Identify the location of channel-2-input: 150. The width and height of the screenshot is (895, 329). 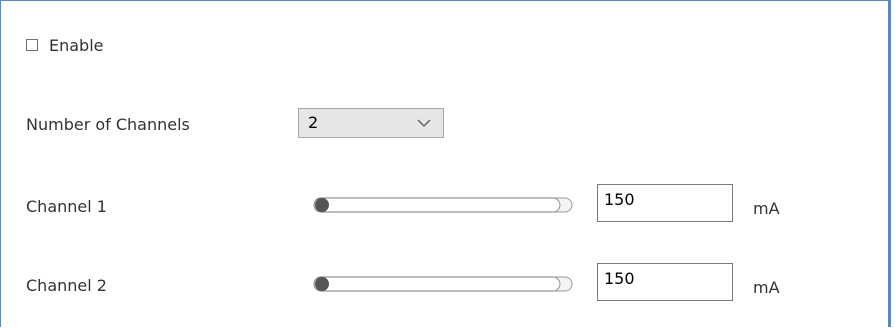
(665, 282).